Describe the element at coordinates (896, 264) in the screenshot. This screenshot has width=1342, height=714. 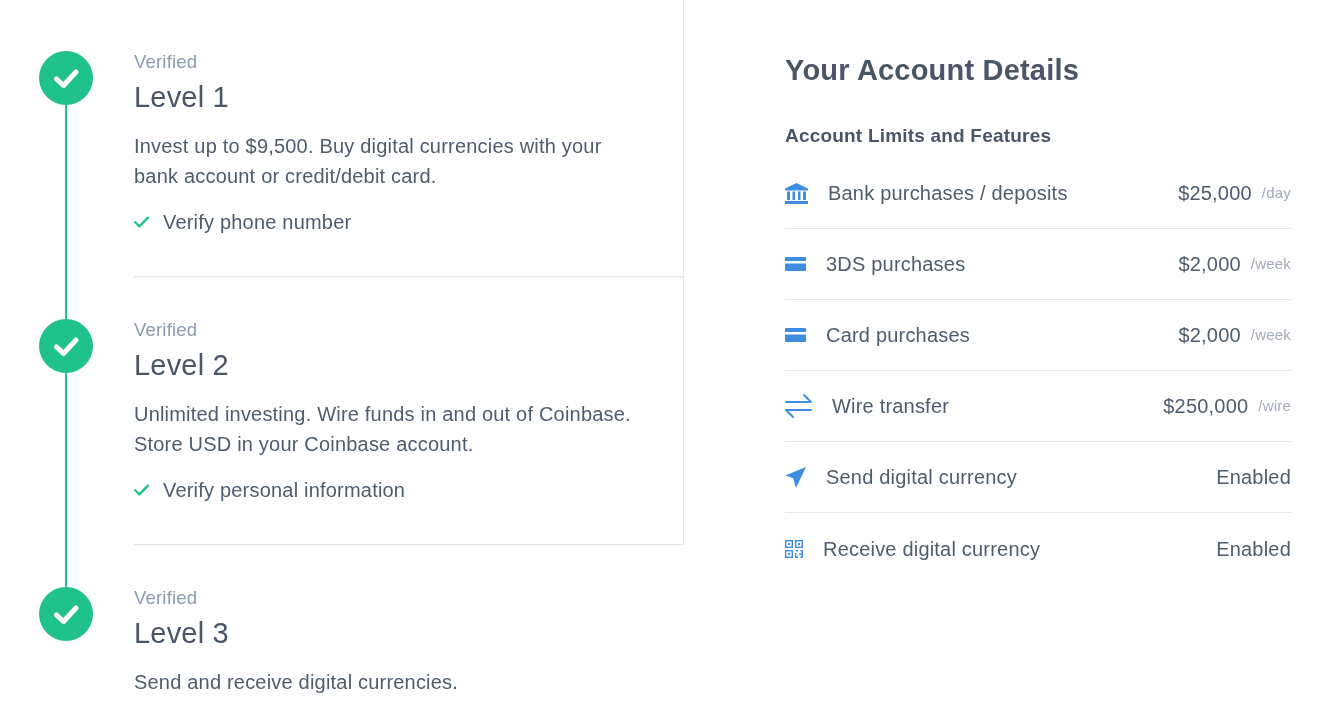
I see `limit-label: 3DS purchases` at that location.